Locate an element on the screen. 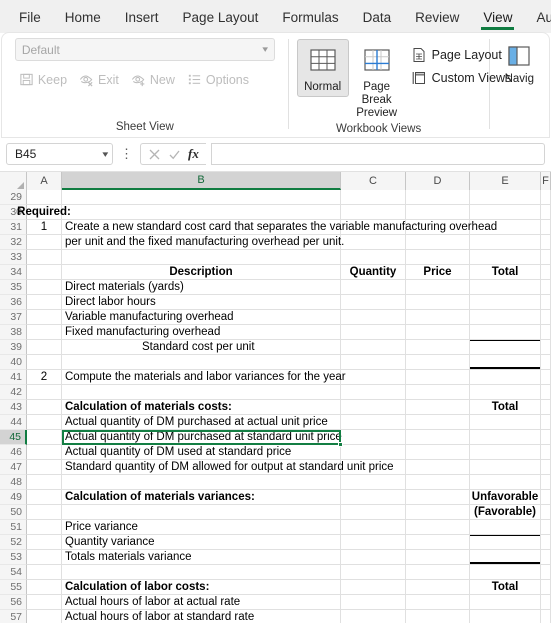  cell-A56 is located at coordinates (44, 602).